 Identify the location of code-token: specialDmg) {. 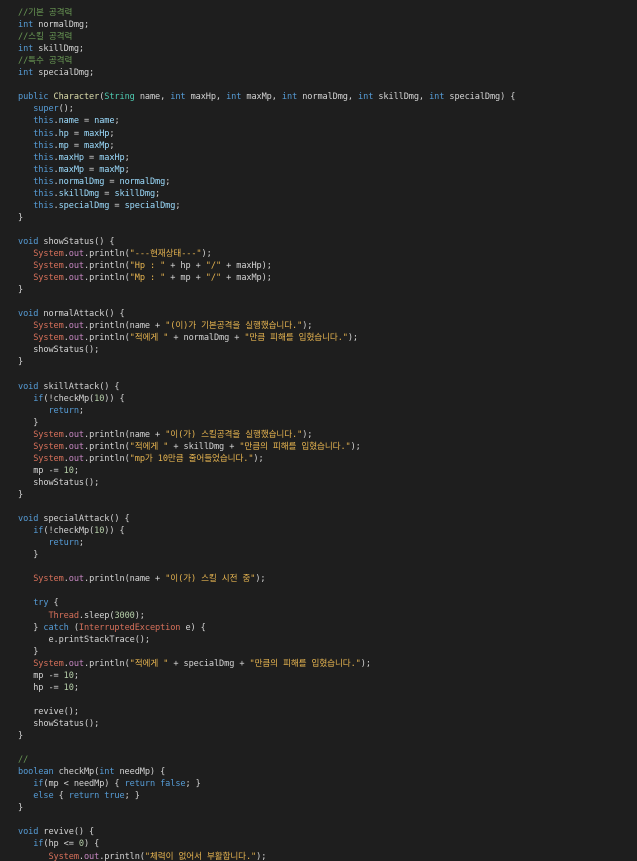
(482, 97).